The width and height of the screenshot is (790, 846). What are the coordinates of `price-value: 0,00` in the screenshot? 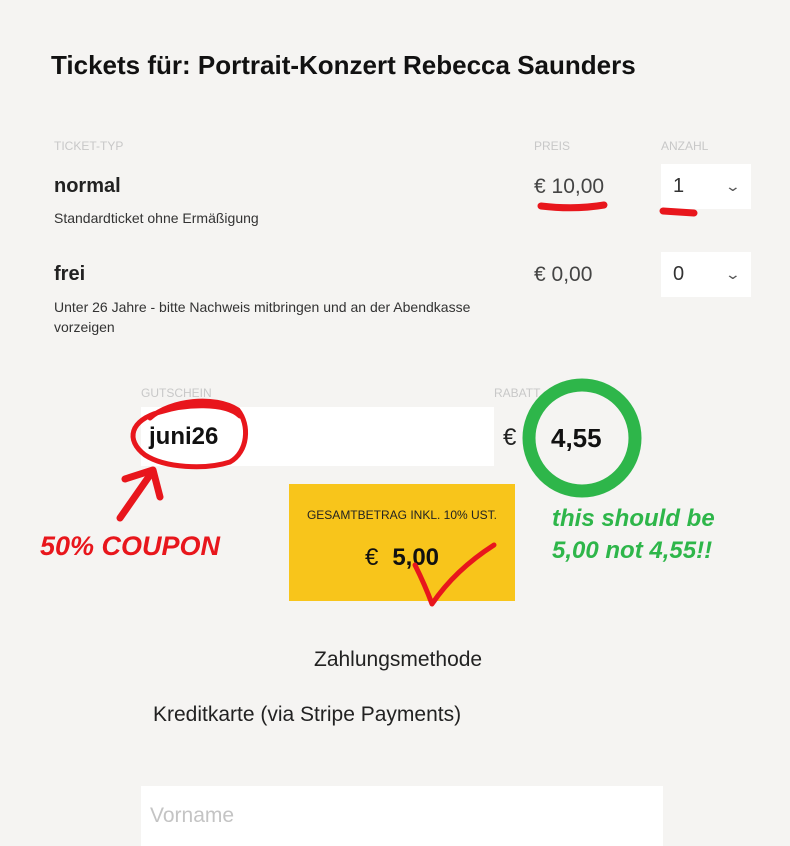 It's located at (572, 274).